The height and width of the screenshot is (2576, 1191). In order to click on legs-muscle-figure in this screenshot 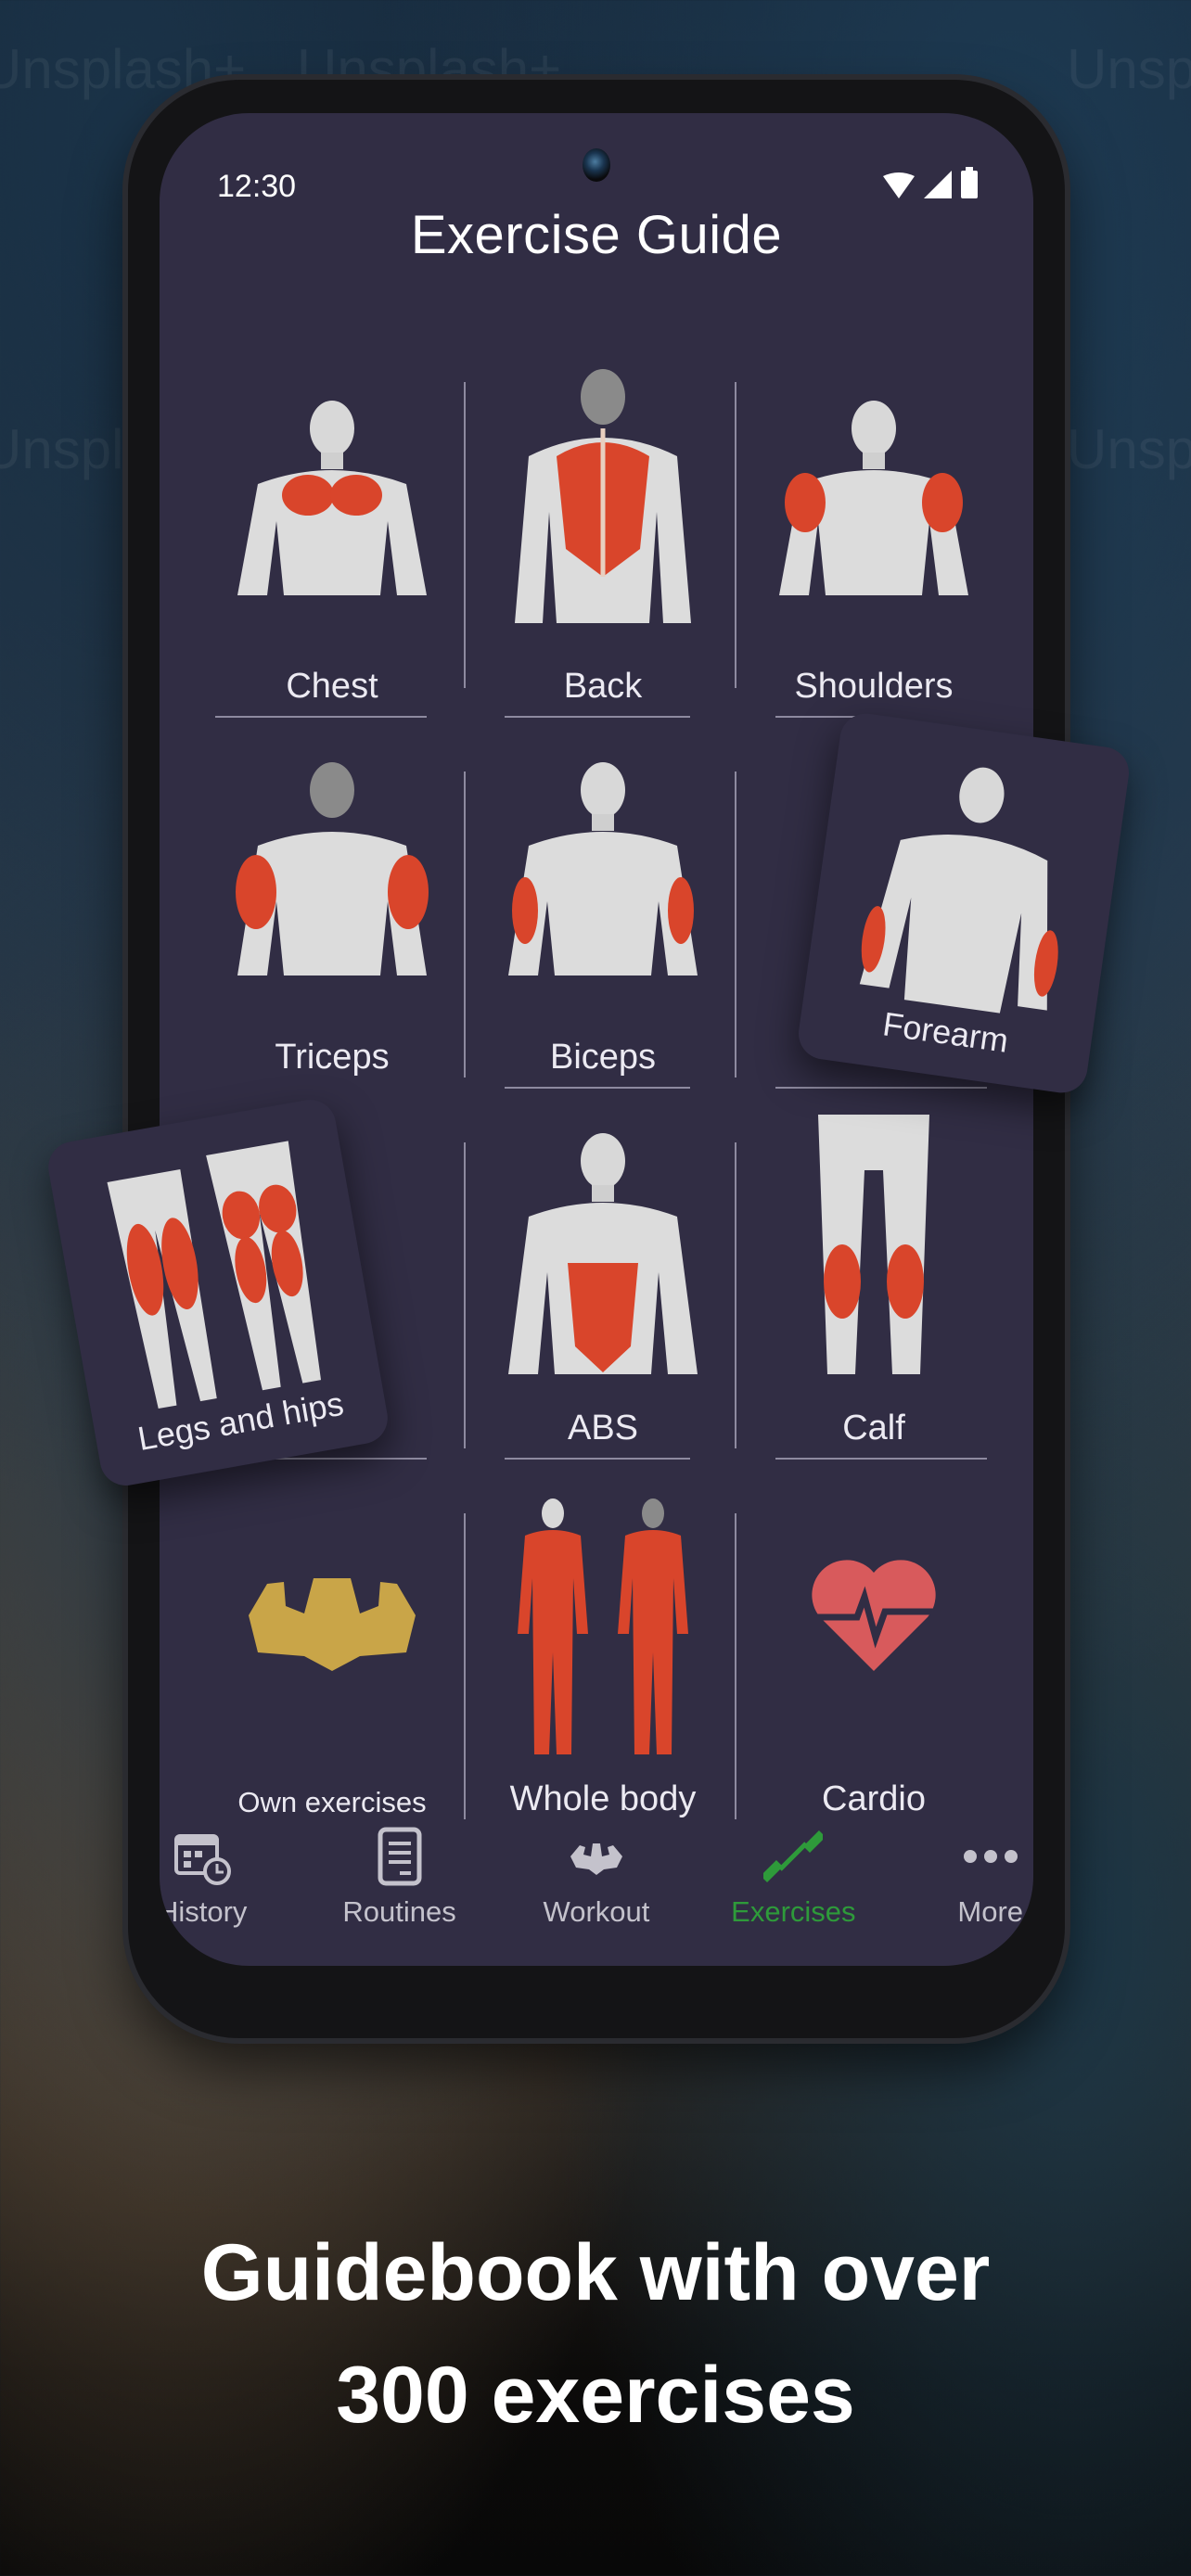, I will do `click(215, 1275)`.